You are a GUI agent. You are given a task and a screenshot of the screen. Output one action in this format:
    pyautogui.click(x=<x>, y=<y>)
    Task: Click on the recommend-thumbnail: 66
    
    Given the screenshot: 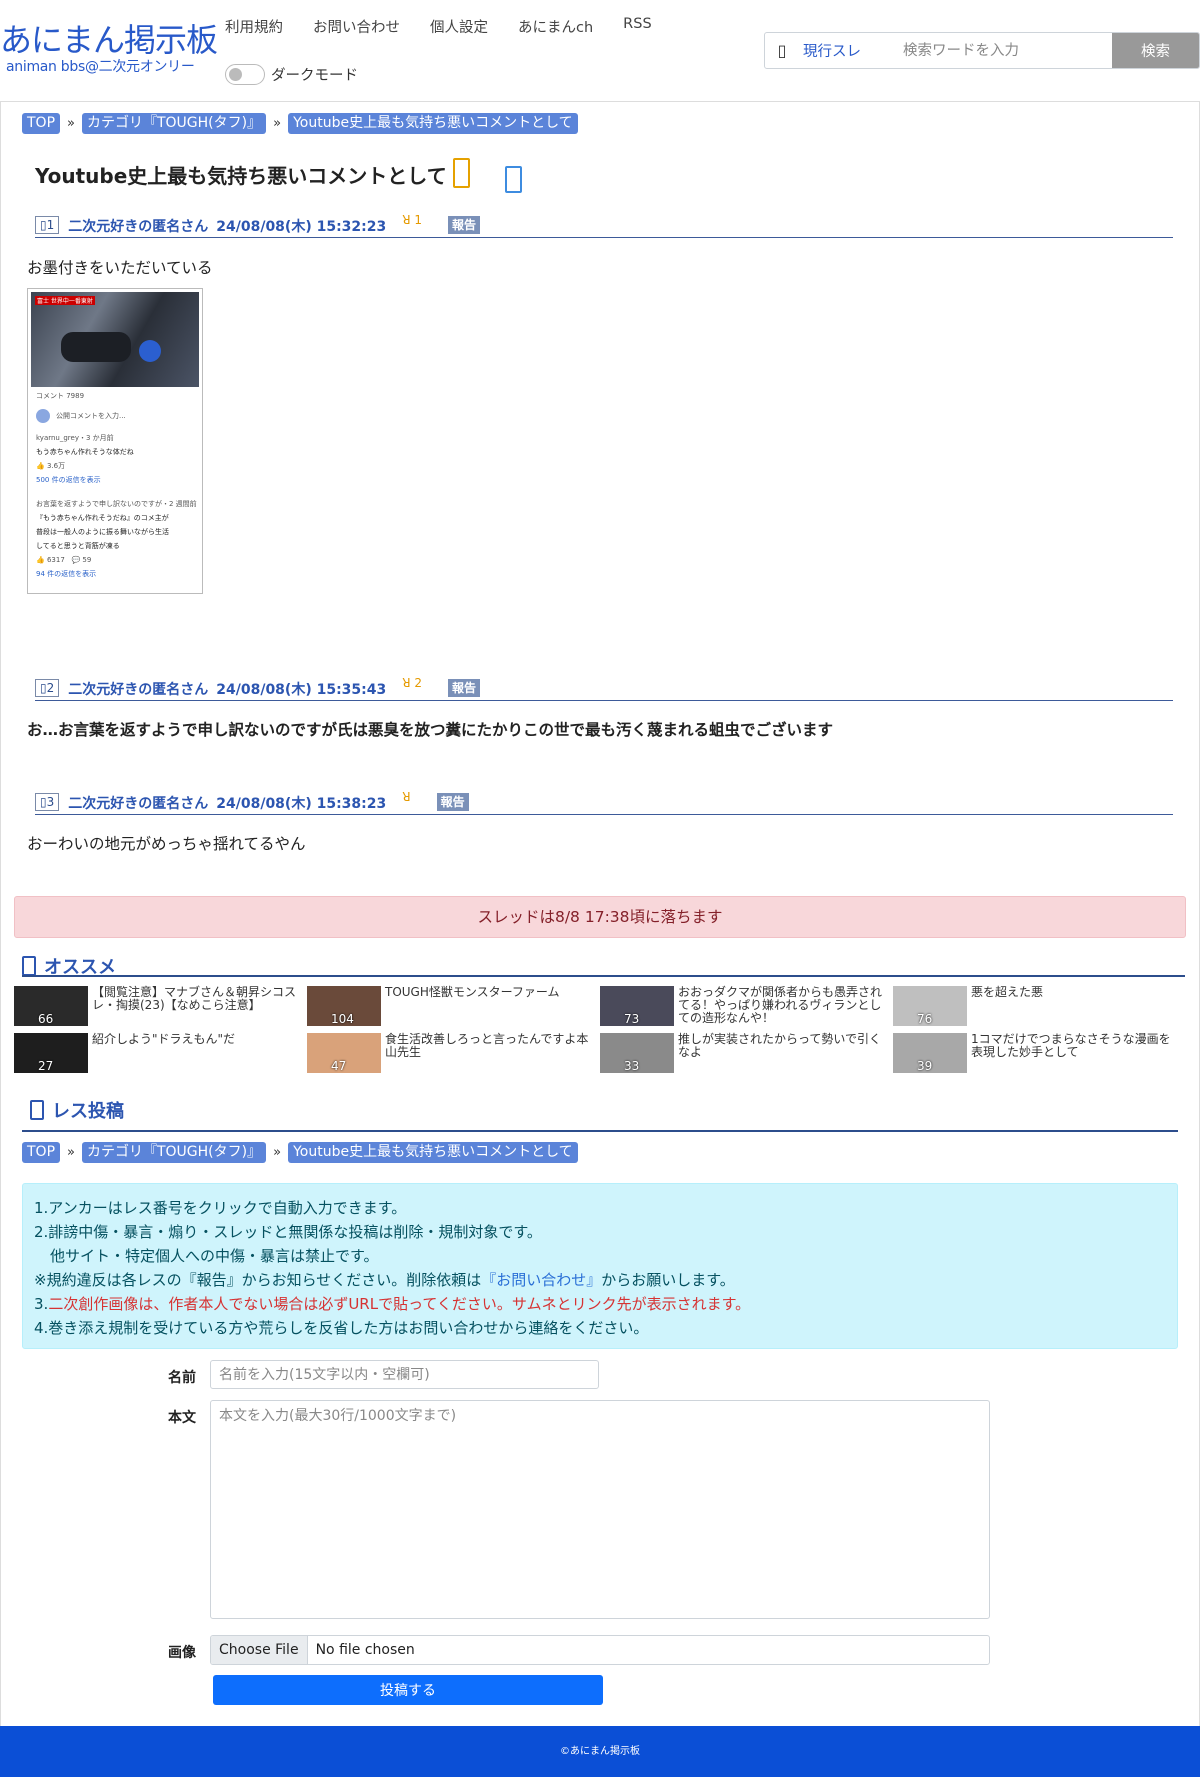 What is the action you would take?
    pyautogui.click(x=51, y=1006)
    